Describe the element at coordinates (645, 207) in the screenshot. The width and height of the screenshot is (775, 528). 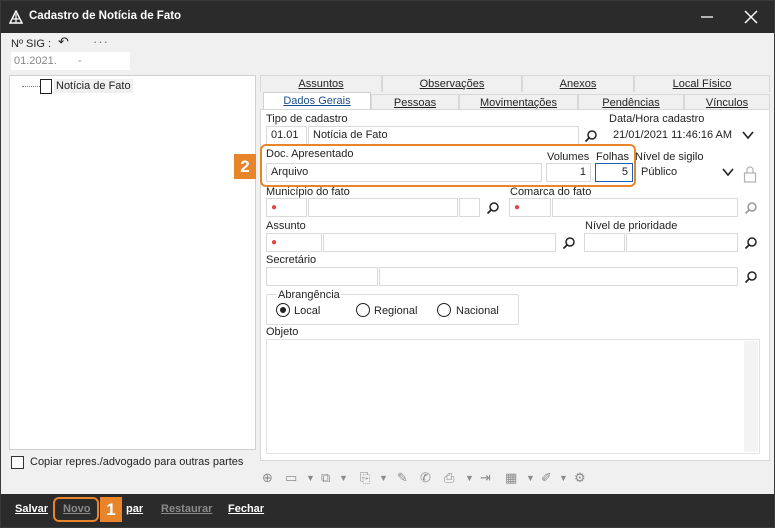
I see `comarca-name-field` at that location.